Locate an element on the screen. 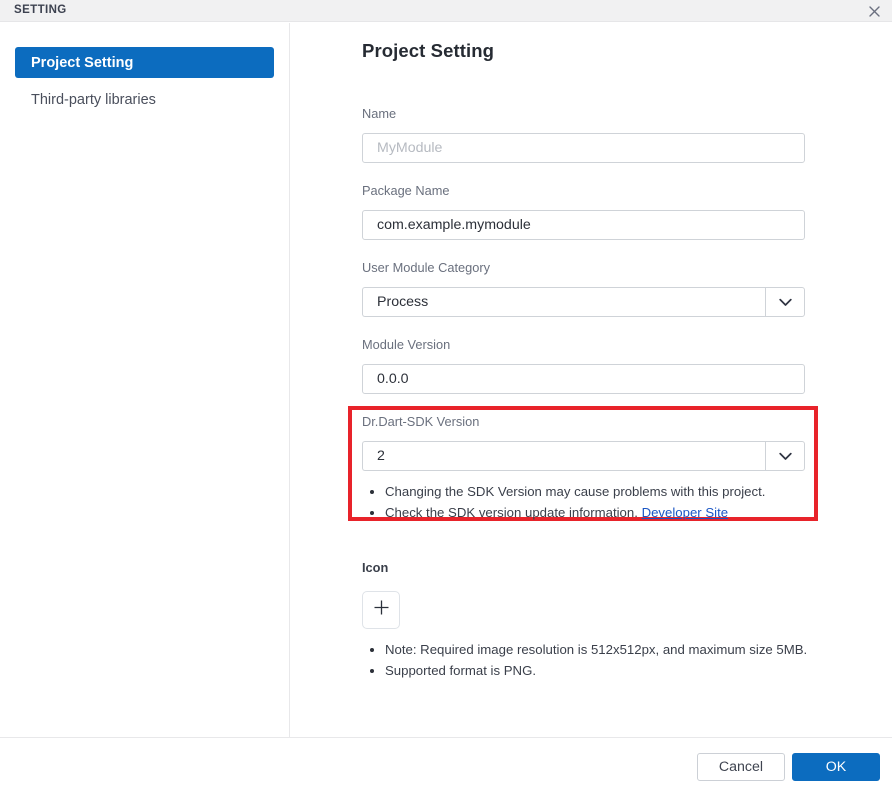 Image resolution: width=892 pixels, height=787 pixels. add-icon-button is located at coordinates (381, 610).